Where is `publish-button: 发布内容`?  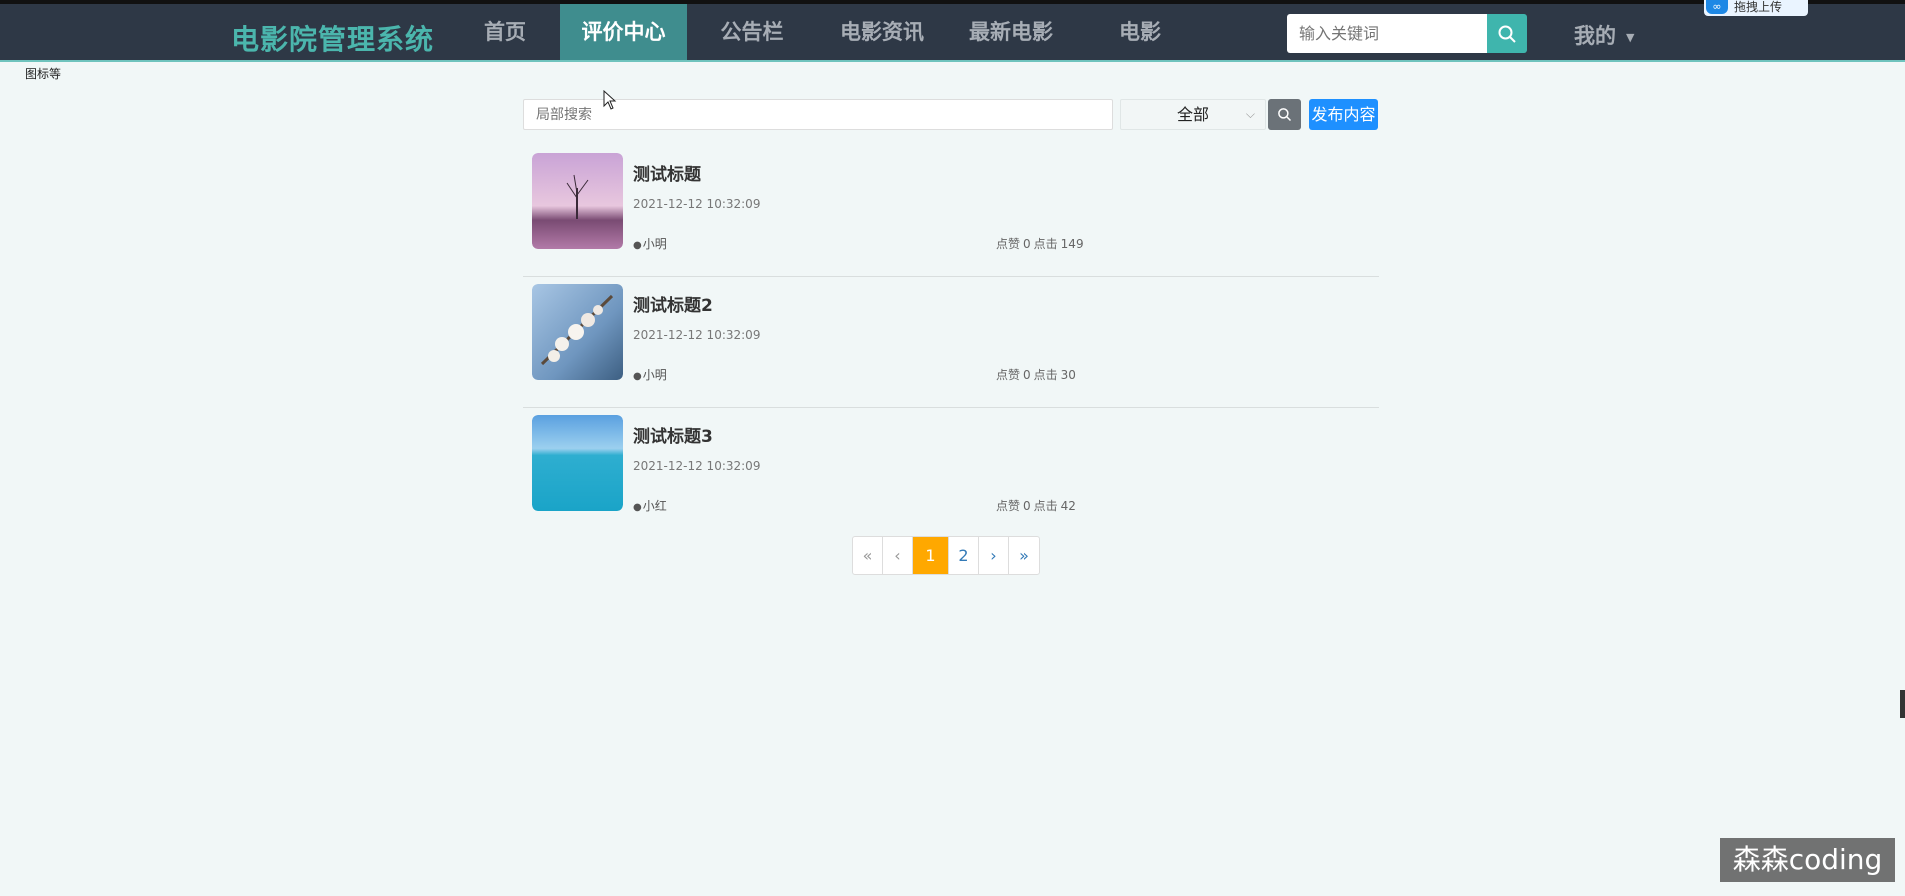 publish-button: 发布内容 is located at coordinates (1343, 114).